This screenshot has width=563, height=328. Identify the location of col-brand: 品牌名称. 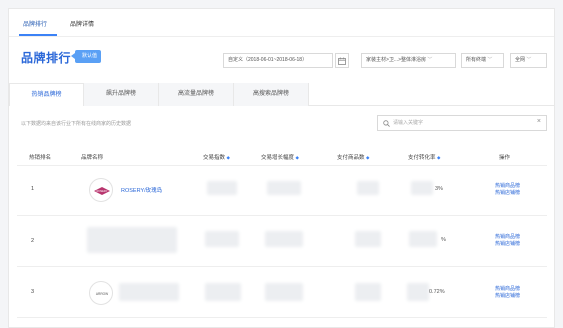
(92, 158).